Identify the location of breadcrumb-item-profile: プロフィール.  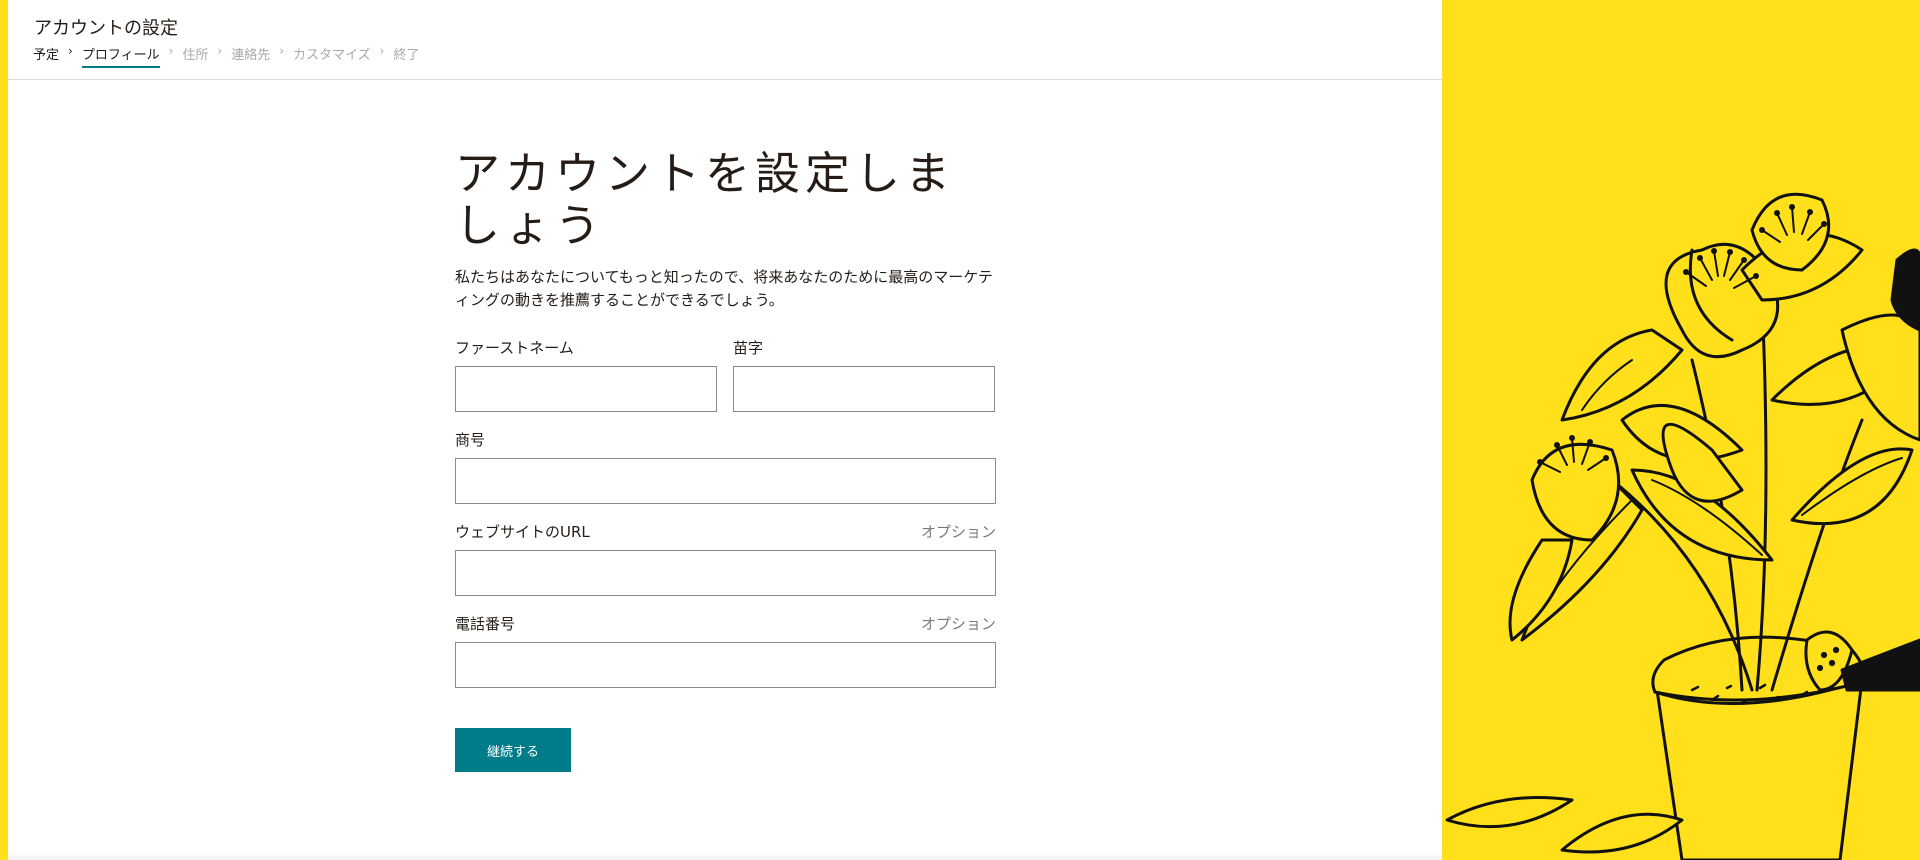
(120, 56).